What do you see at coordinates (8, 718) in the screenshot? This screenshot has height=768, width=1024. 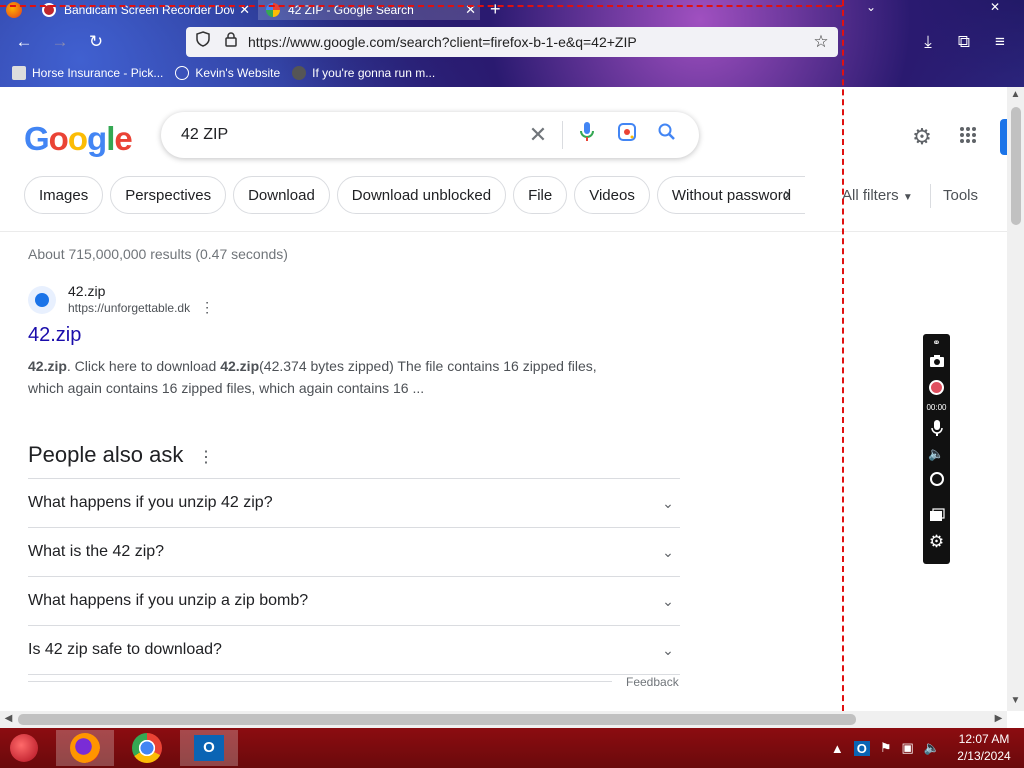 I see `scroll-left-icon: ◀` at bounding box center [8, 718].